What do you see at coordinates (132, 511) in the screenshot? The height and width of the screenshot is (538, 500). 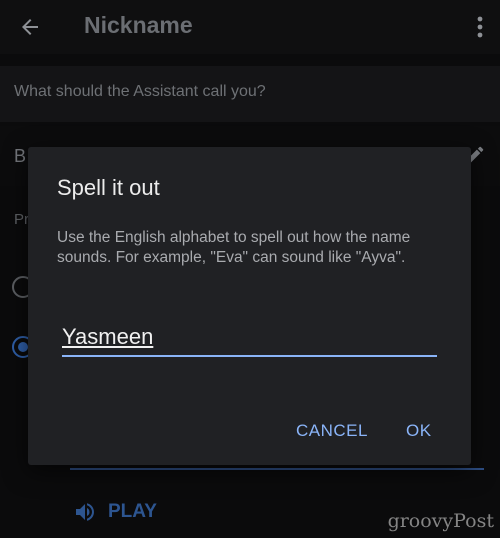 I see `play-label: PLAY` at bounding box center [132, 511].